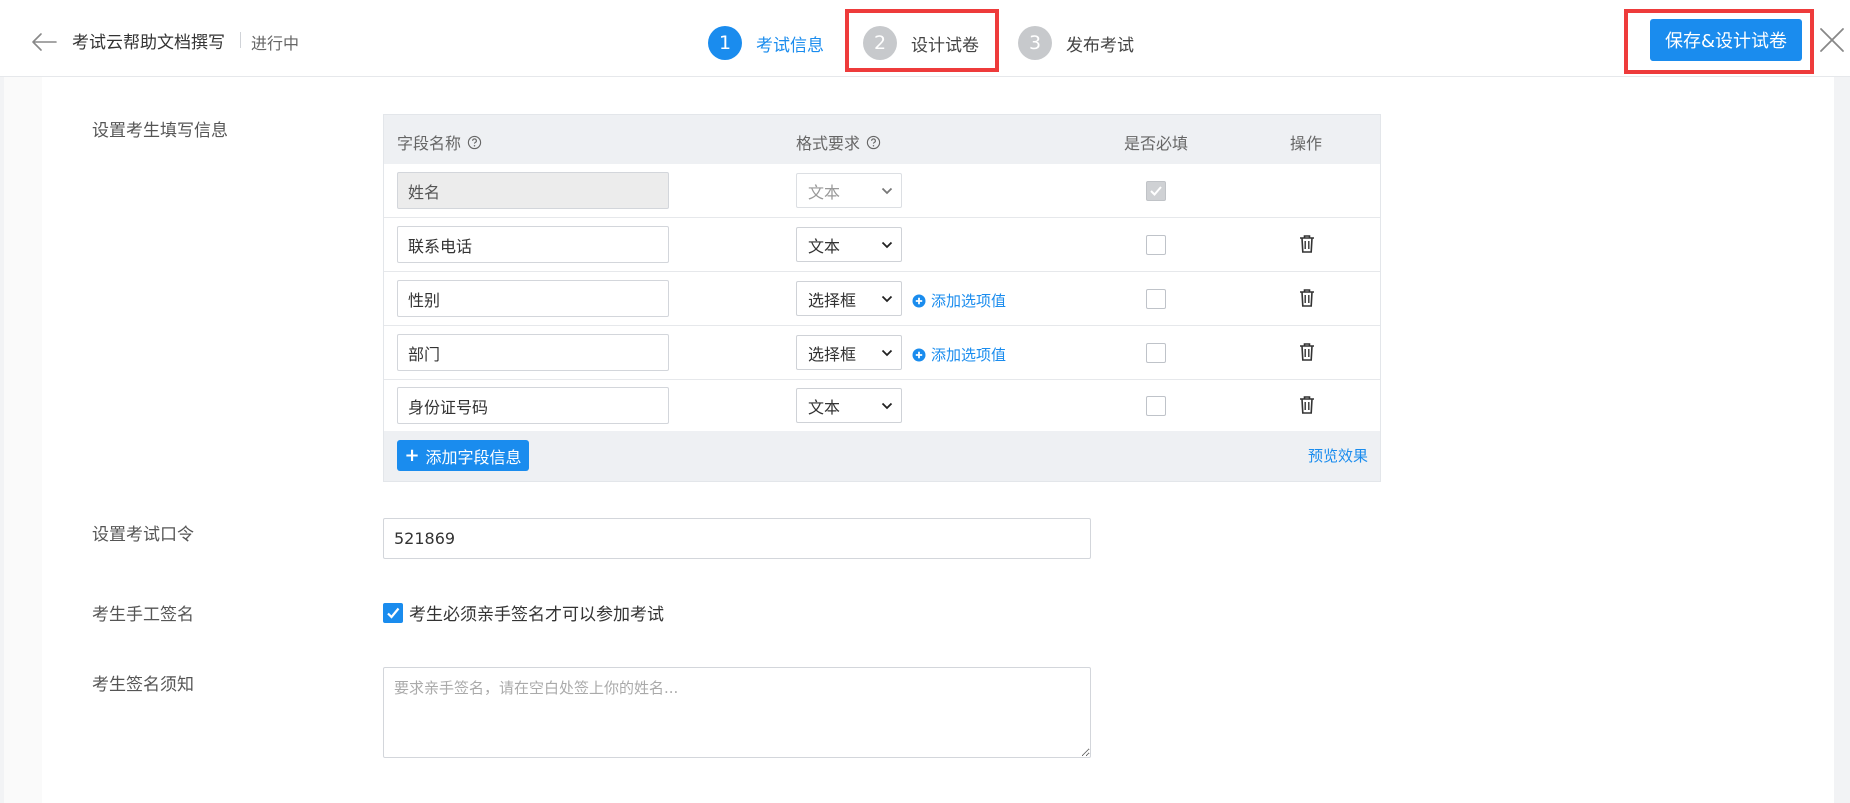  I want to click on signature-required-checkbox, so click(393, 612).